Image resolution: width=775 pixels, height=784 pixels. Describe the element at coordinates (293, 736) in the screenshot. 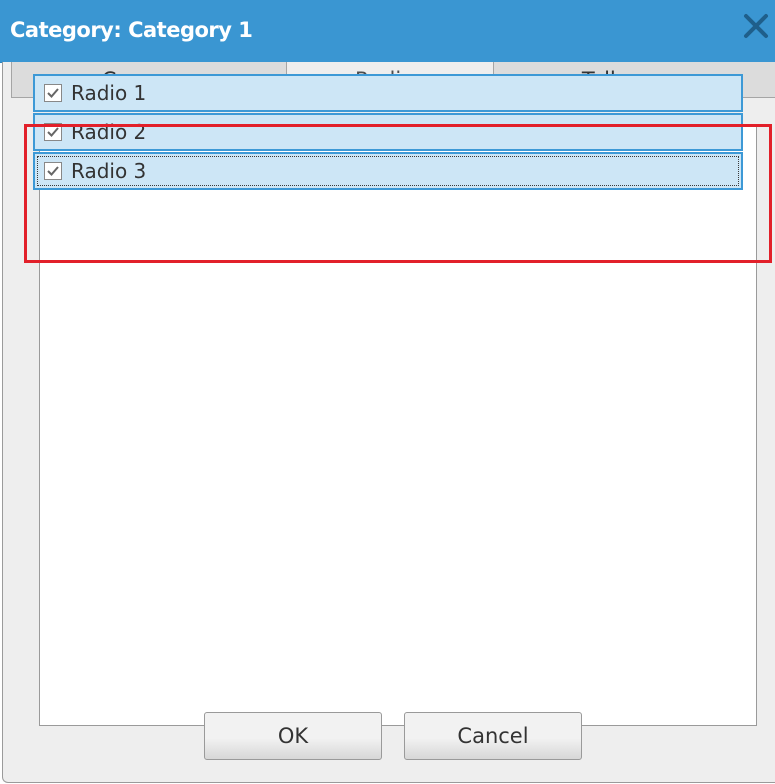

I see `ok-button: OK` at that location.